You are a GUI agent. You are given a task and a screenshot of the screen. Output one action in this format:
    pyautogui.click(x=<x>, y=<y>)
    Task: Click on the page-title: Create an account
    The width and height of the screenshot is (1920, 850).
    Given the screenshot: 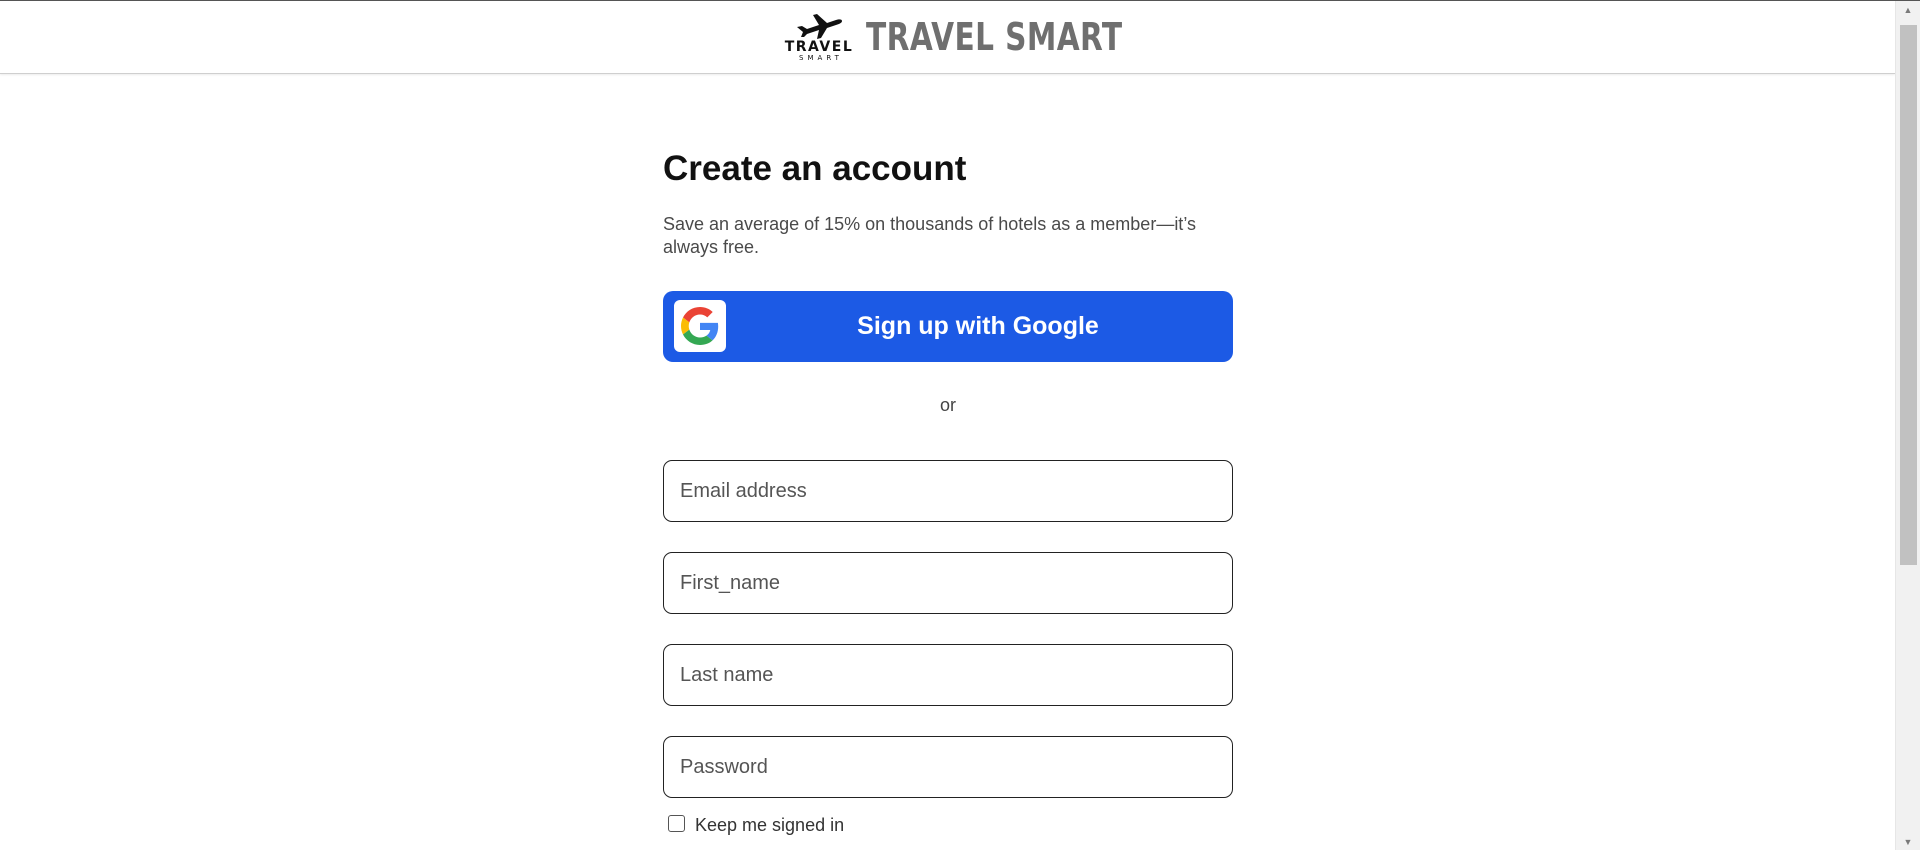 What is the action you would take?
    pyautogui.click(x=815, y=168)
    